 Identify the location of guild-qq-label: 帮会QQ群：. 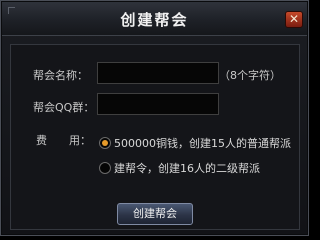
(64, 107).